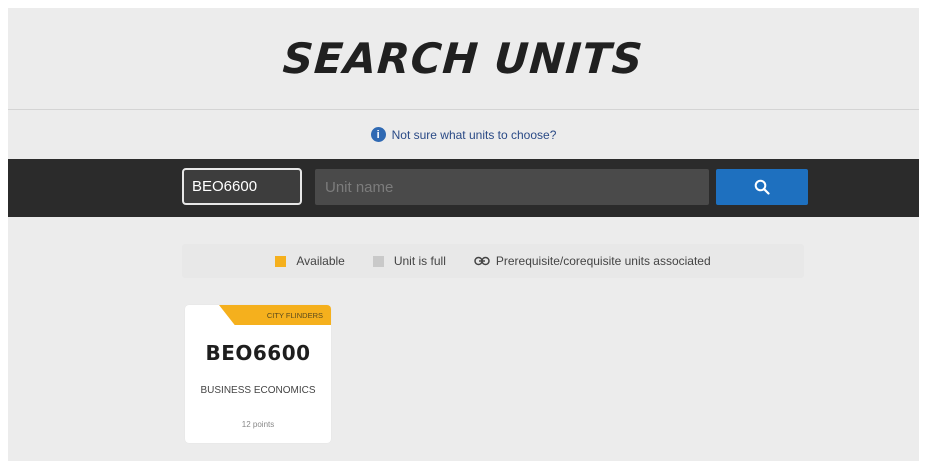 This screenshot has height=463, width=927. I want to click on link-icon, so click(482, 261).